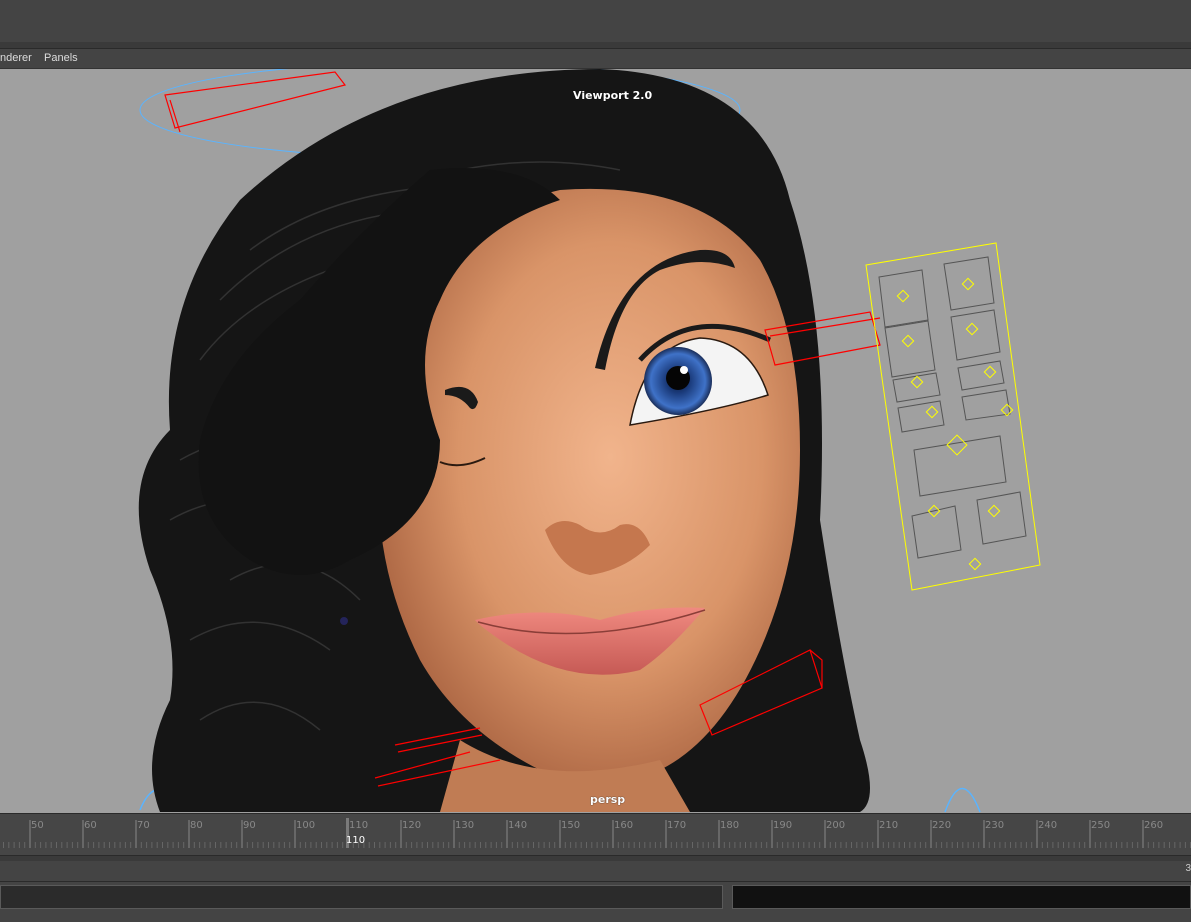 The image size is (1191, 922). I want to click on main-menu-area, so click(595, 21).